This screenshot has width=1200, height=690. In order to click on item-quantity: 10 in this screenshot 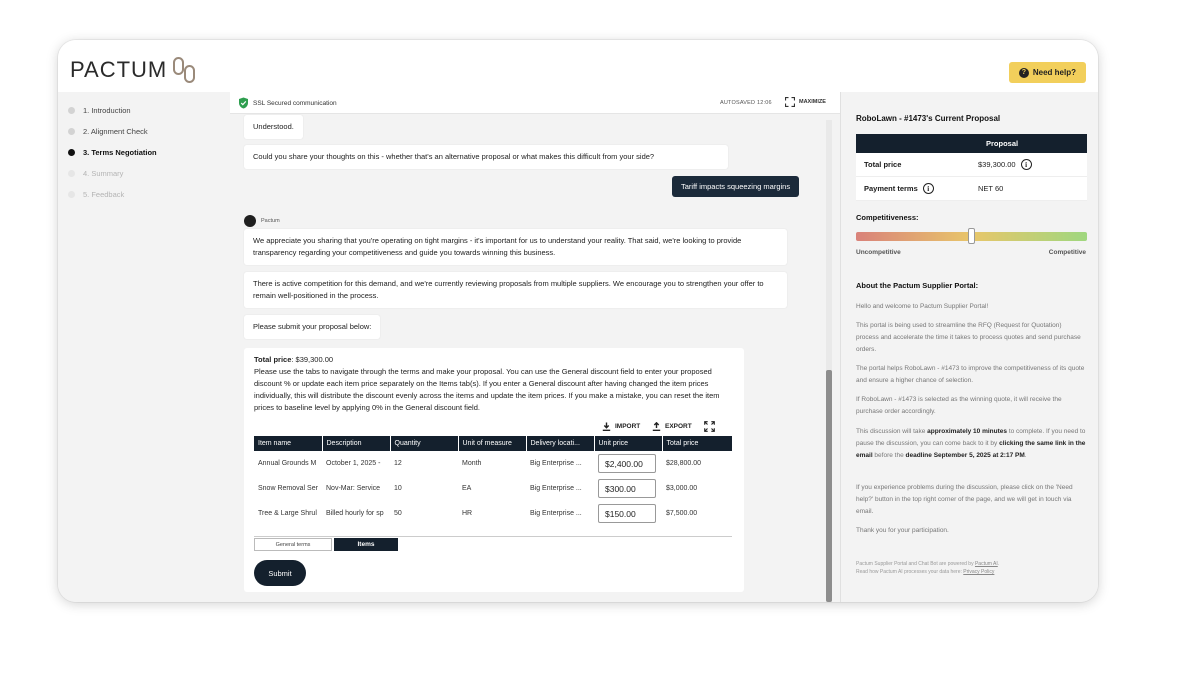, I will do `click(398, 488)`.